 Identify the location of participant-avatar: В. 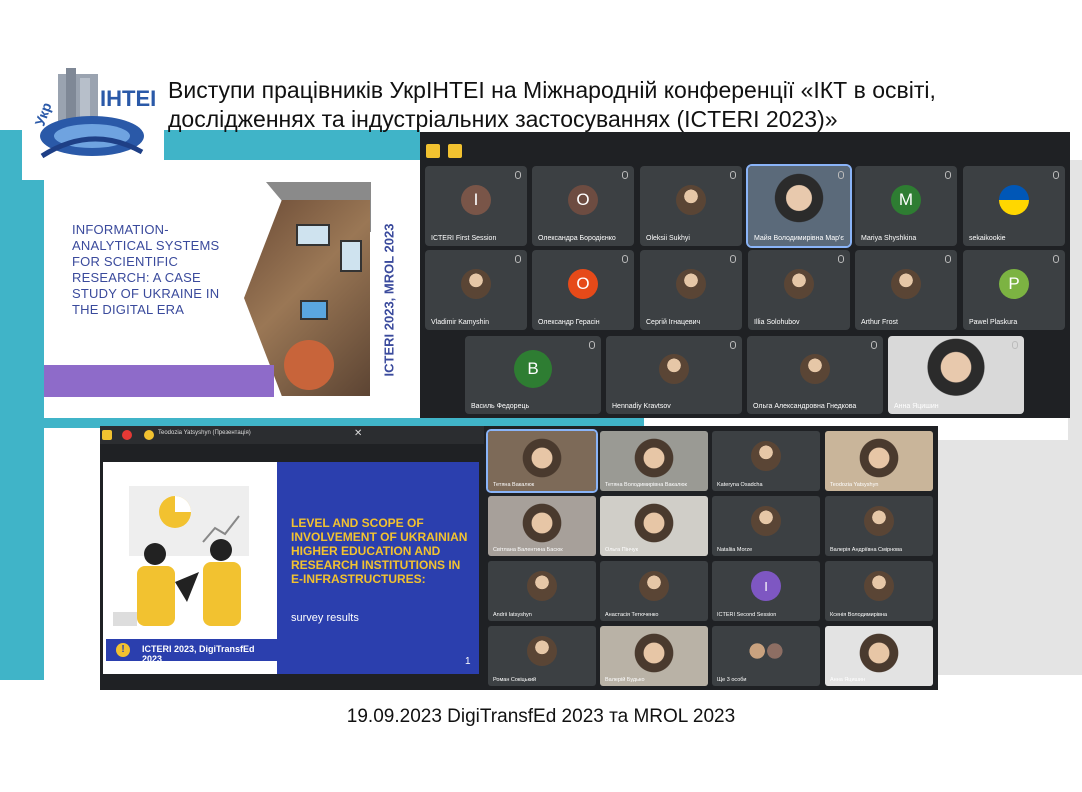
(533, 368).